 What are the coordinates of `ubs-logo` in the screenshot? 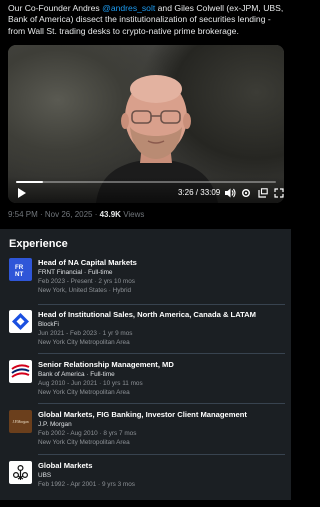 It's located at (20, 472).